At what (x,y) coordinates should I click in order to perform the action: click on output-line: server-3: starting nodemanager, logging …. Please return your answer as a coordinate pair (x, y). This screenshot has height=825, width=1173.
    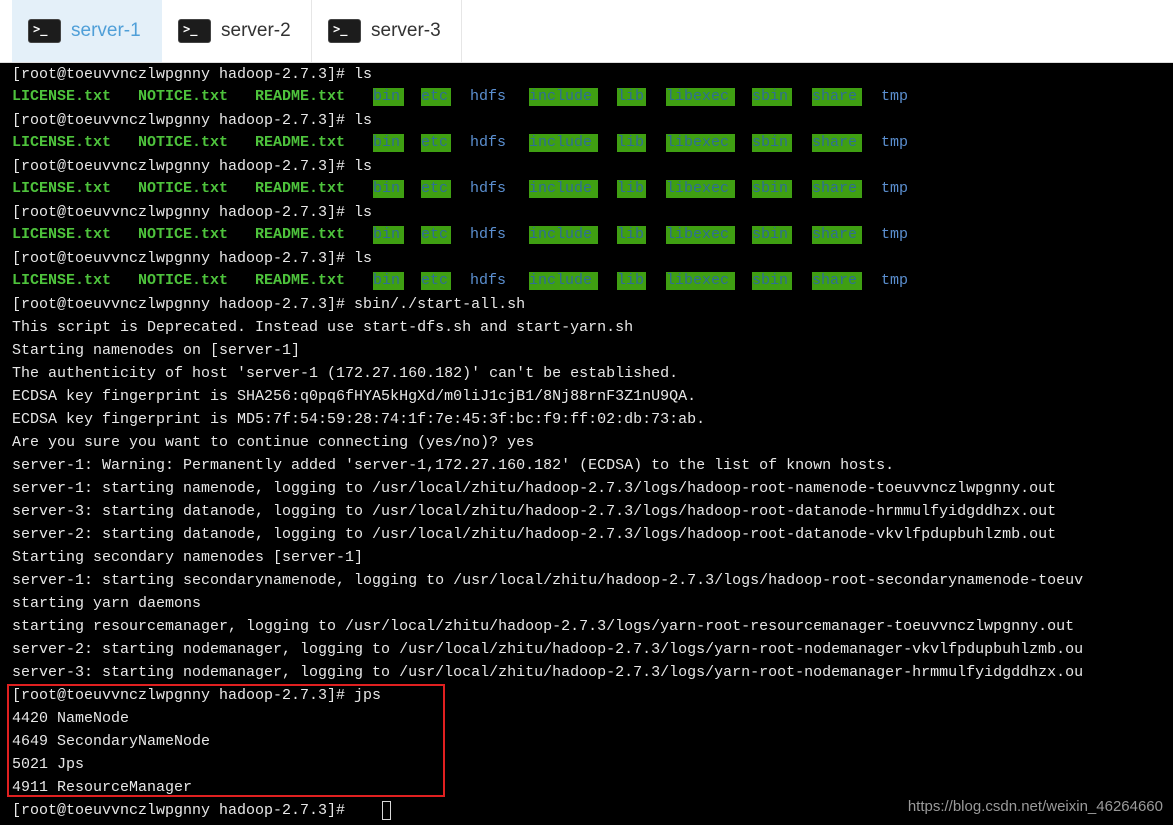
    Looking at the image, I should click on (548, 672).